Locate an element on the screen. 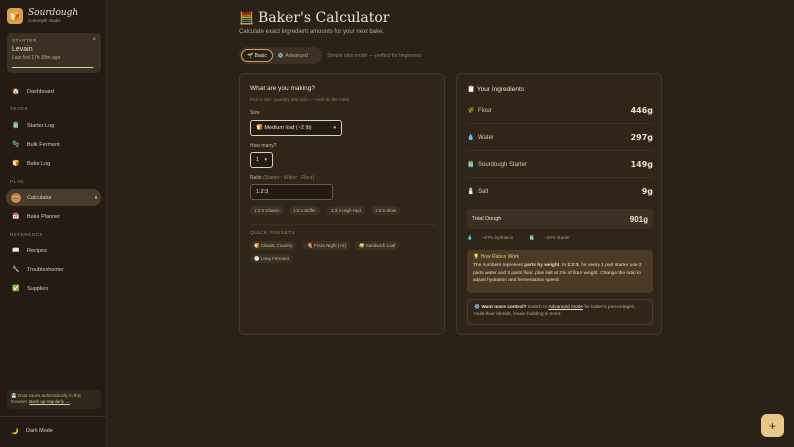 This screenshot has height=447, width=794. sidebar-item-label: Recipes is located at coordinates (37, 250).